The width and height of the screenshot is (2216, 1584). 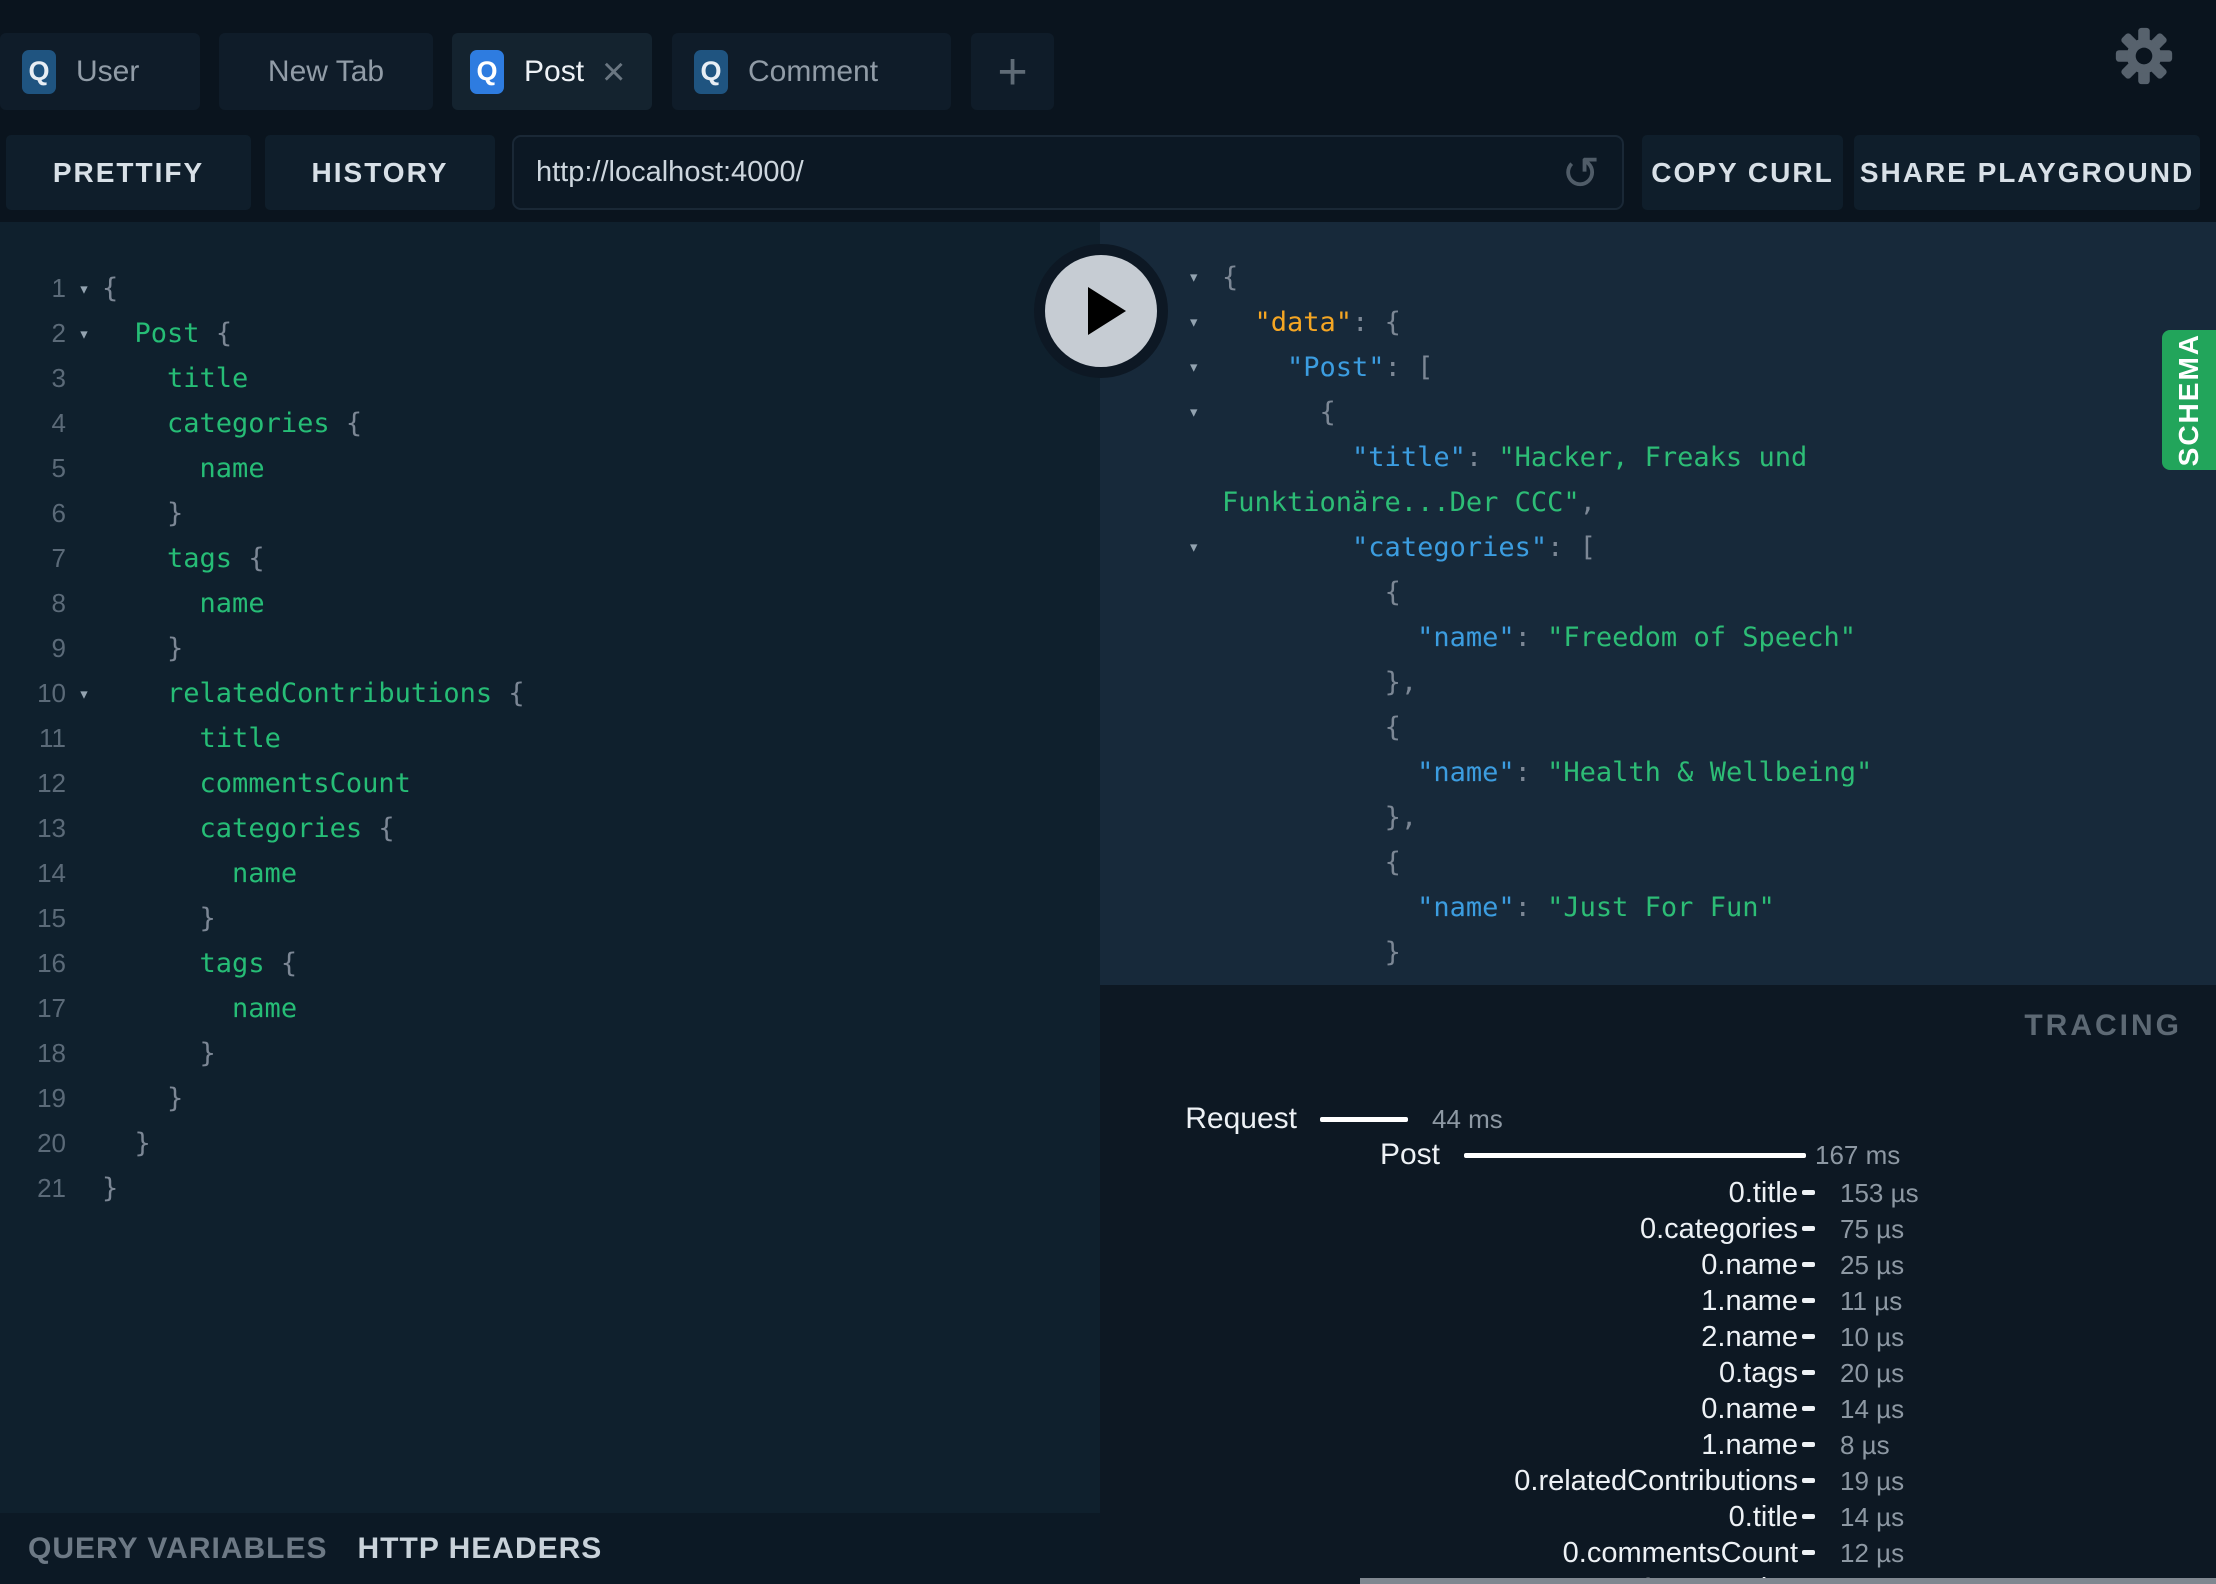 What do you see at coordinates (2144, 56) in the screenshot?
I see `settings-gear-icon` at bounding box center [2144, 56].